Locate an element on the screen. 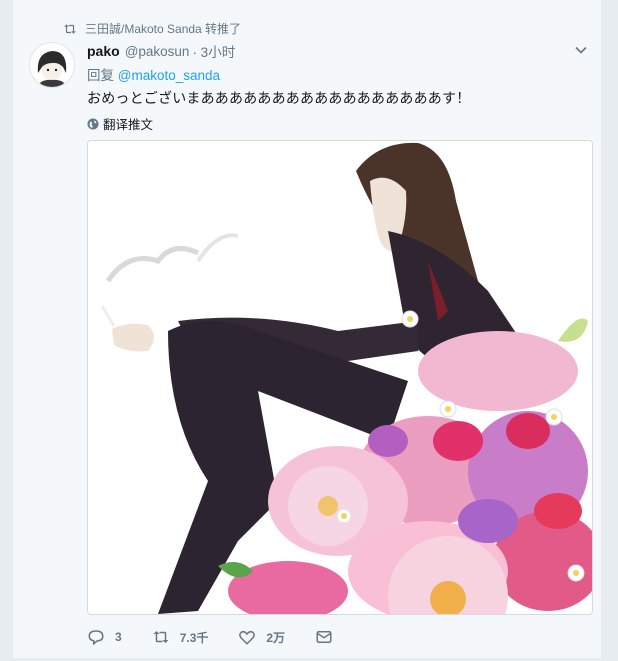 The image size is (618, 661). chevron-down-icon is located at coordinates (581, 50).